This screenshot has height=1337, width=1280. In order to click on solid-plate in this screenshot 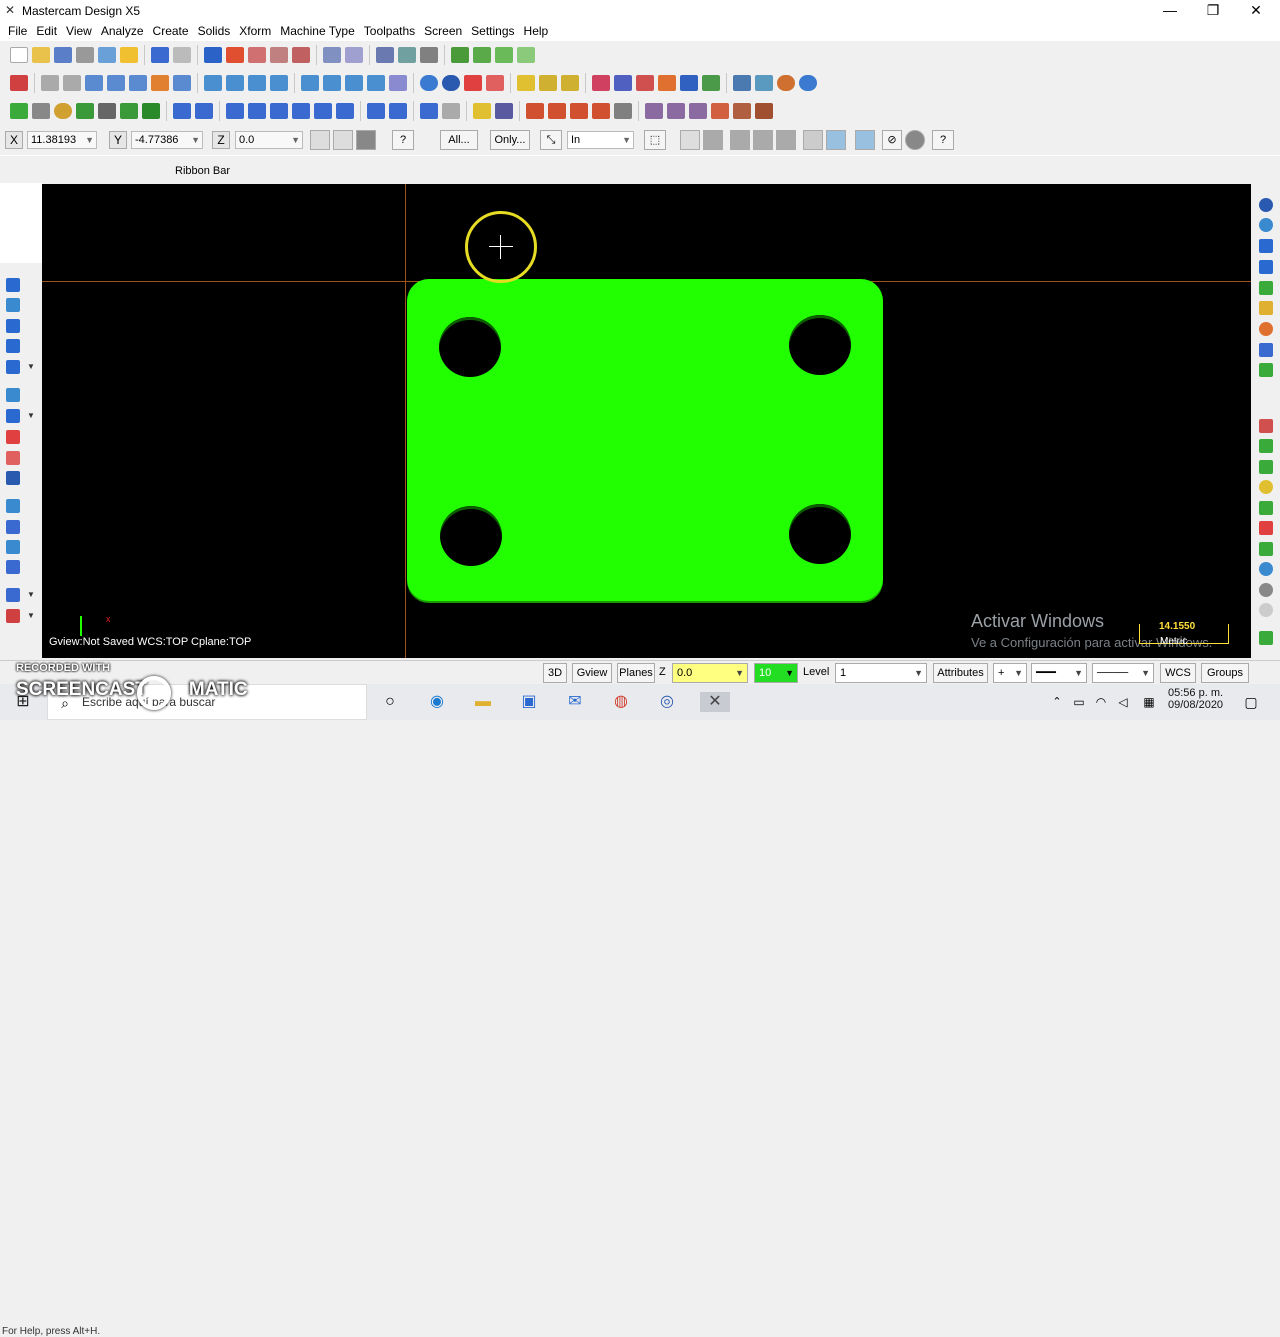, I will do `click(645, 440)`.